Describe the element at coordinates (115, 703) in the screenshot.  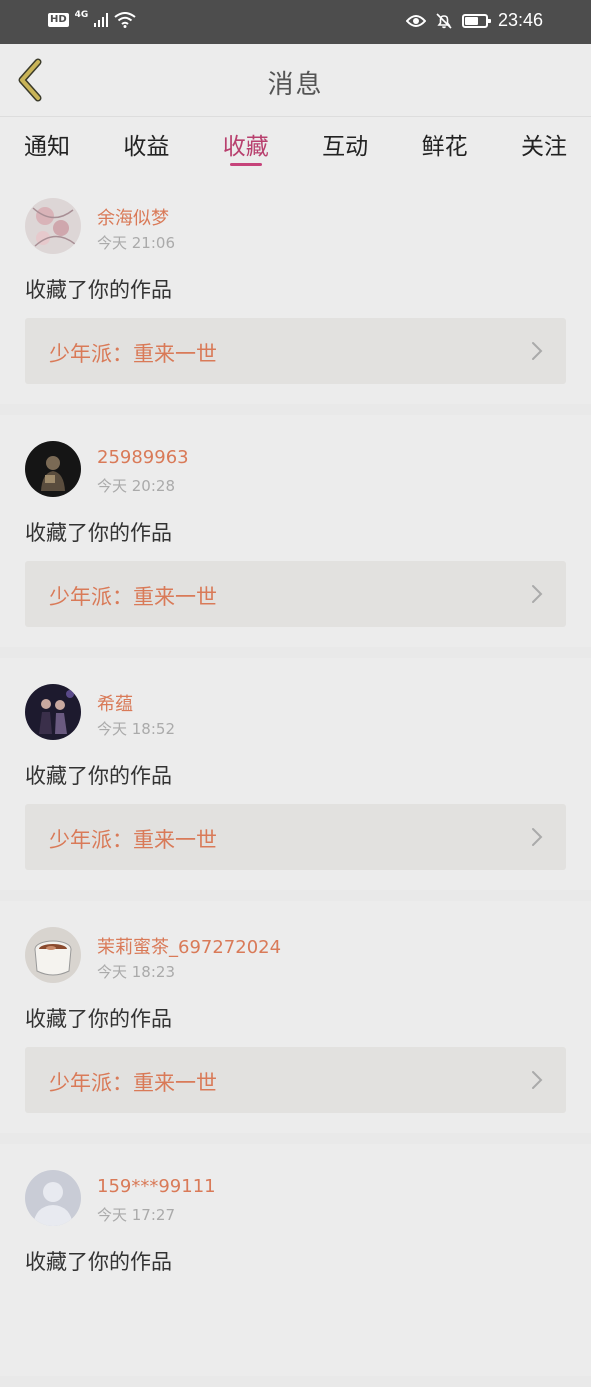
I see `username: 希蕴` at that location.